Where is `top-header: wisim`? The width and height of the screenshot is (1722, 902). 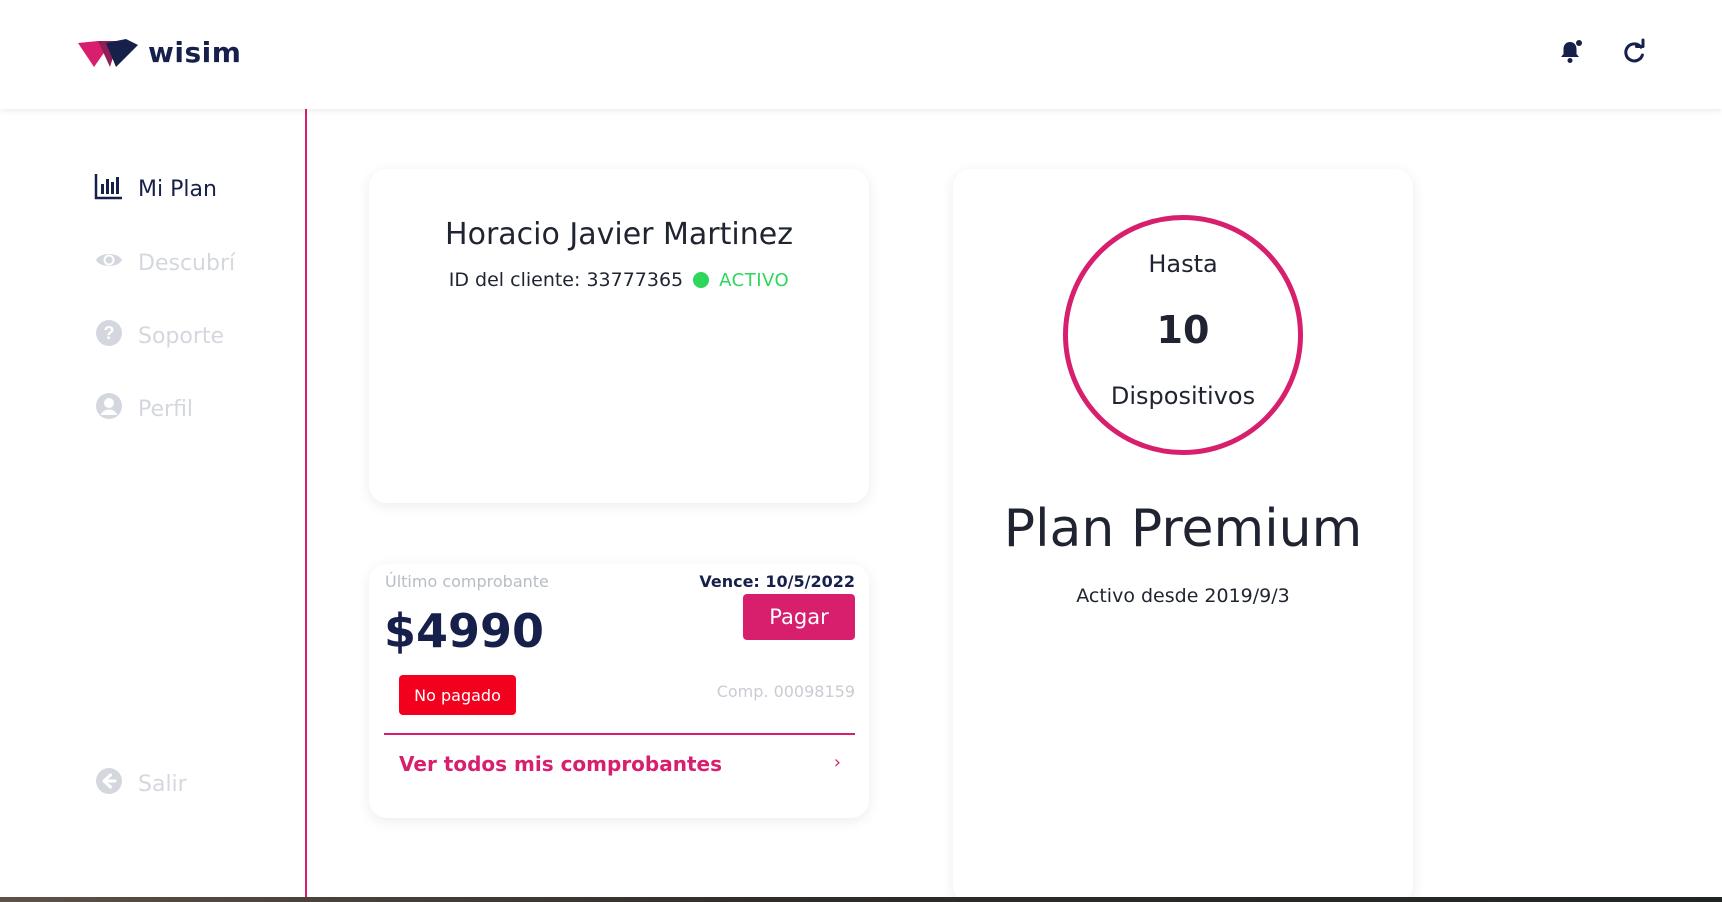 top-header: wisim is located at coordinates (861, 54).